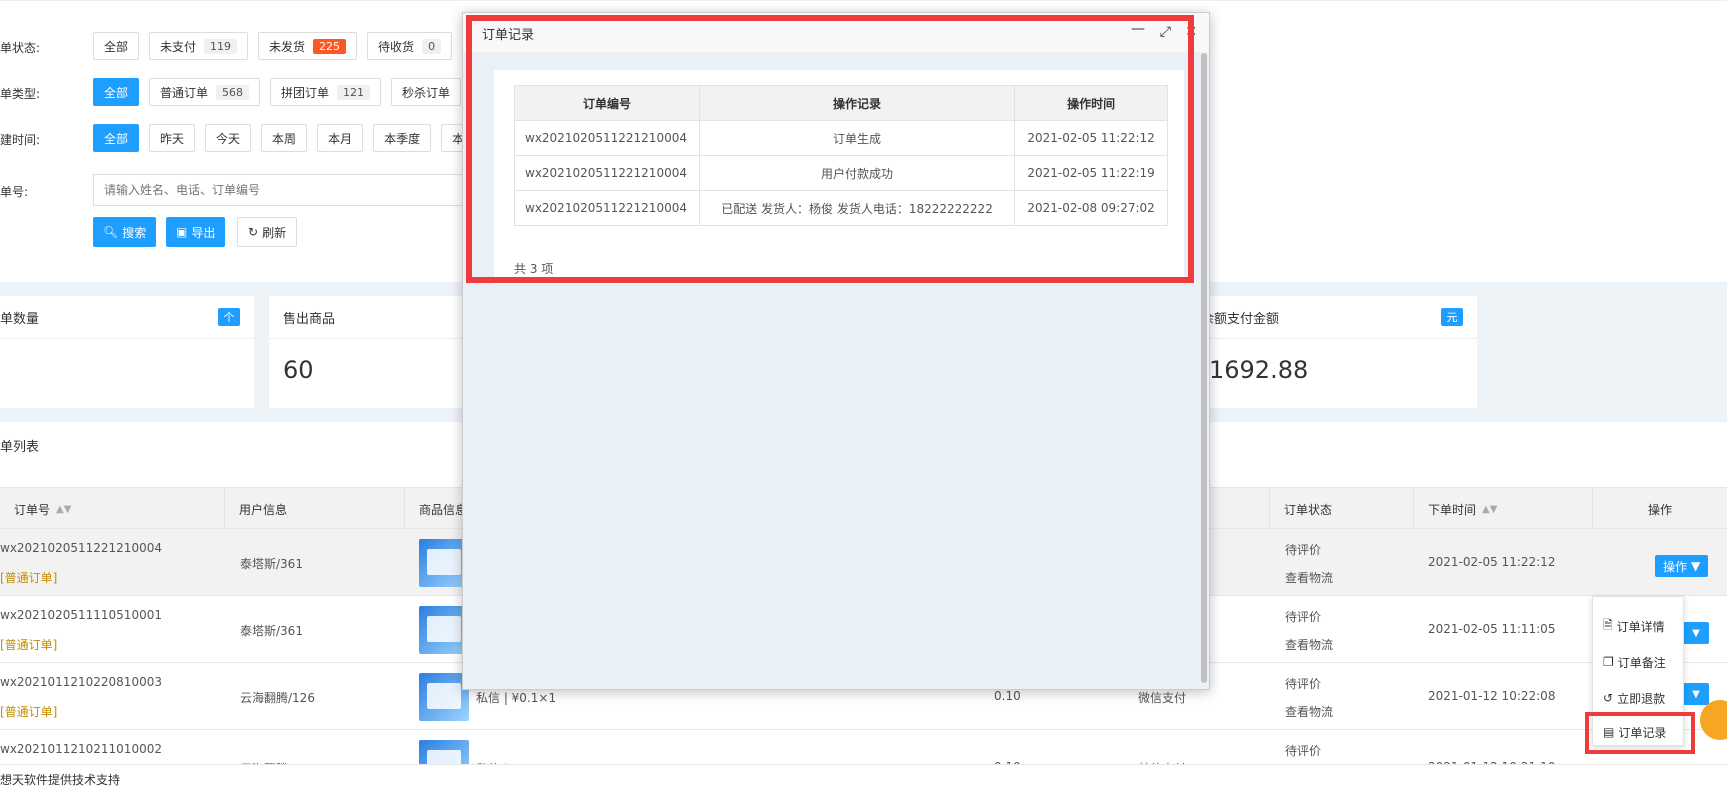 The image size is (1727, 794). I want to click on menu-item-order-detail: 🗎︎ 订单详情, so click(1634, 626).